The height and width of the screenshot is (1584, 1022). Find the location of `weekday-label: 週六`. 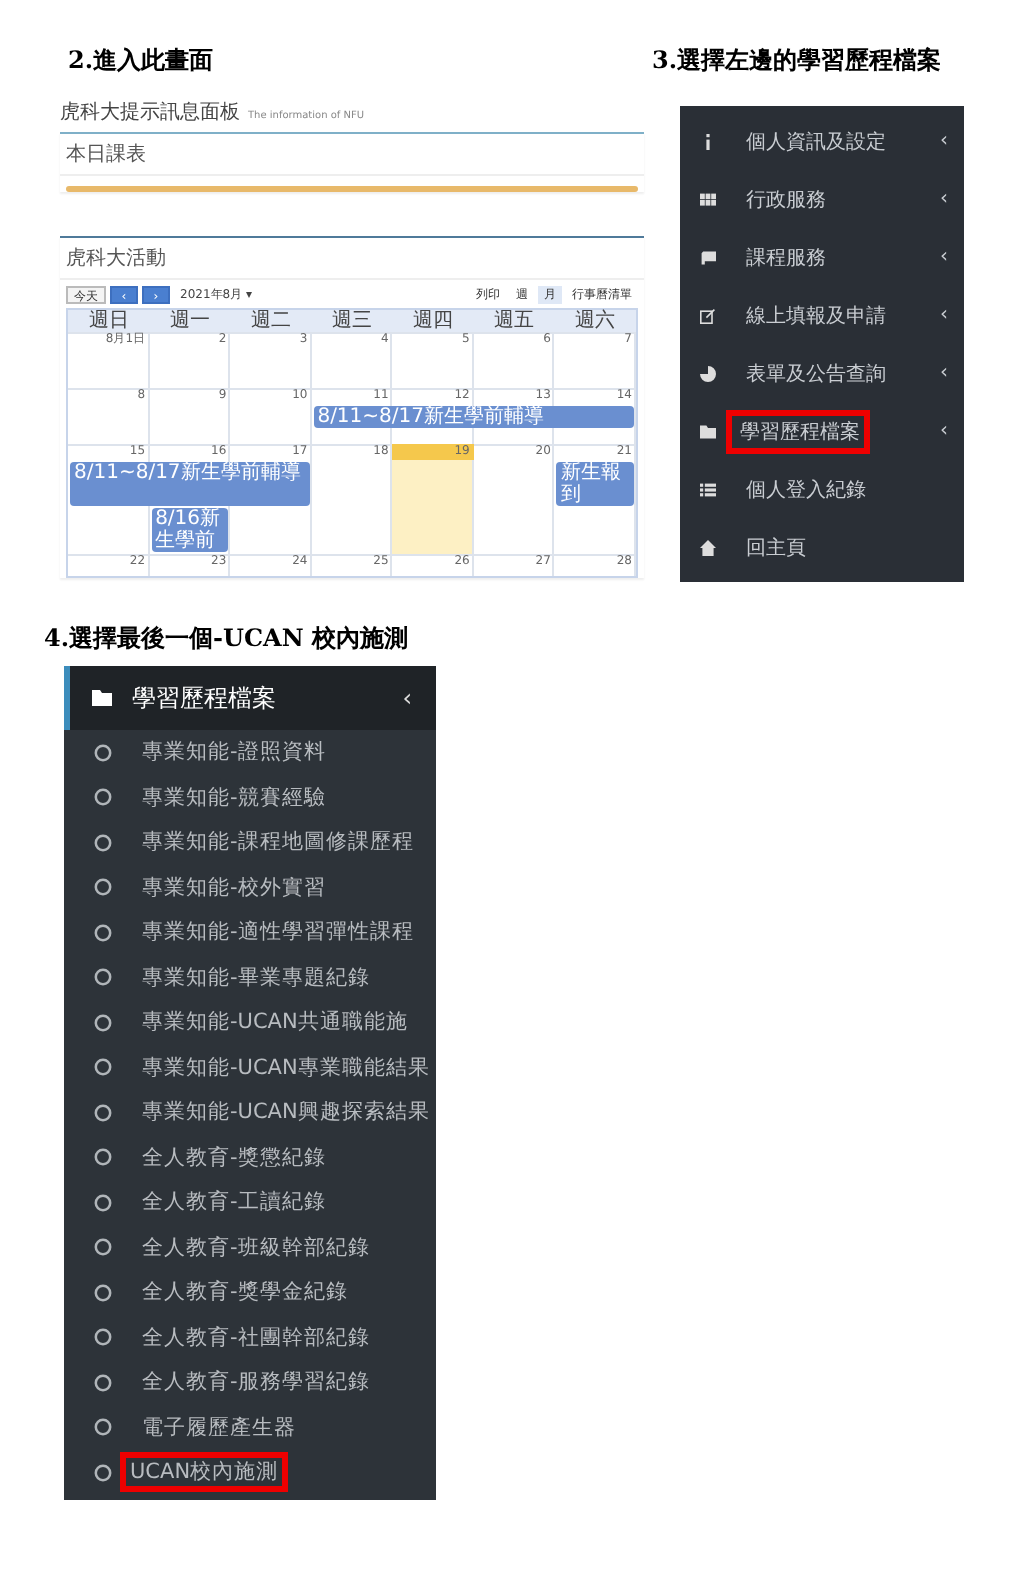

weekday-label: 週六 is located at coordinates (595, 321).